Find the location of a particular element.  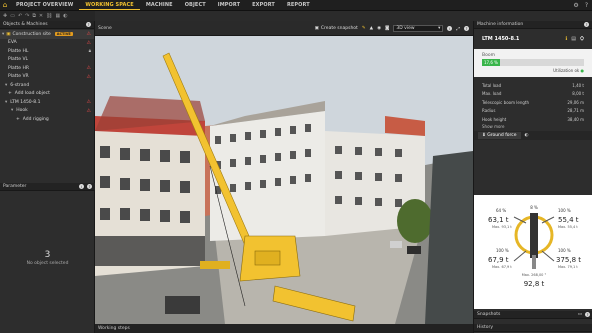

br-value: 375,8 t is located at coordinates (568, 260).